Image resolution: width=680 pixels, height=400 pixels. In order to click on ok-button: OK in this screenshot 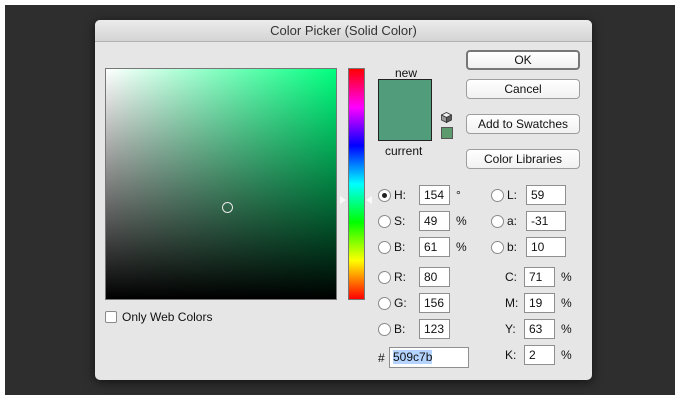, I will do `click(523, 60)`.